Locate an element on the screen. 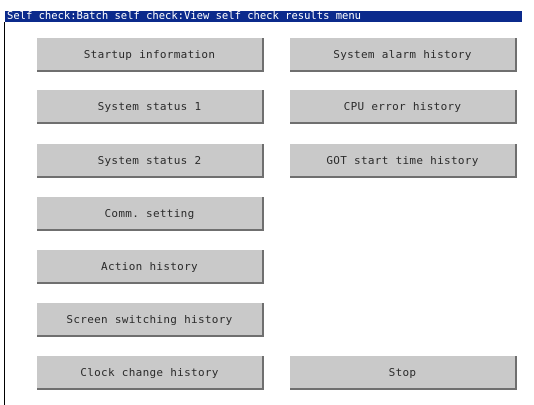 This screenshot has height=405, width=534. system-status-1-button: System status 1 is located at coordinates (150, 107).